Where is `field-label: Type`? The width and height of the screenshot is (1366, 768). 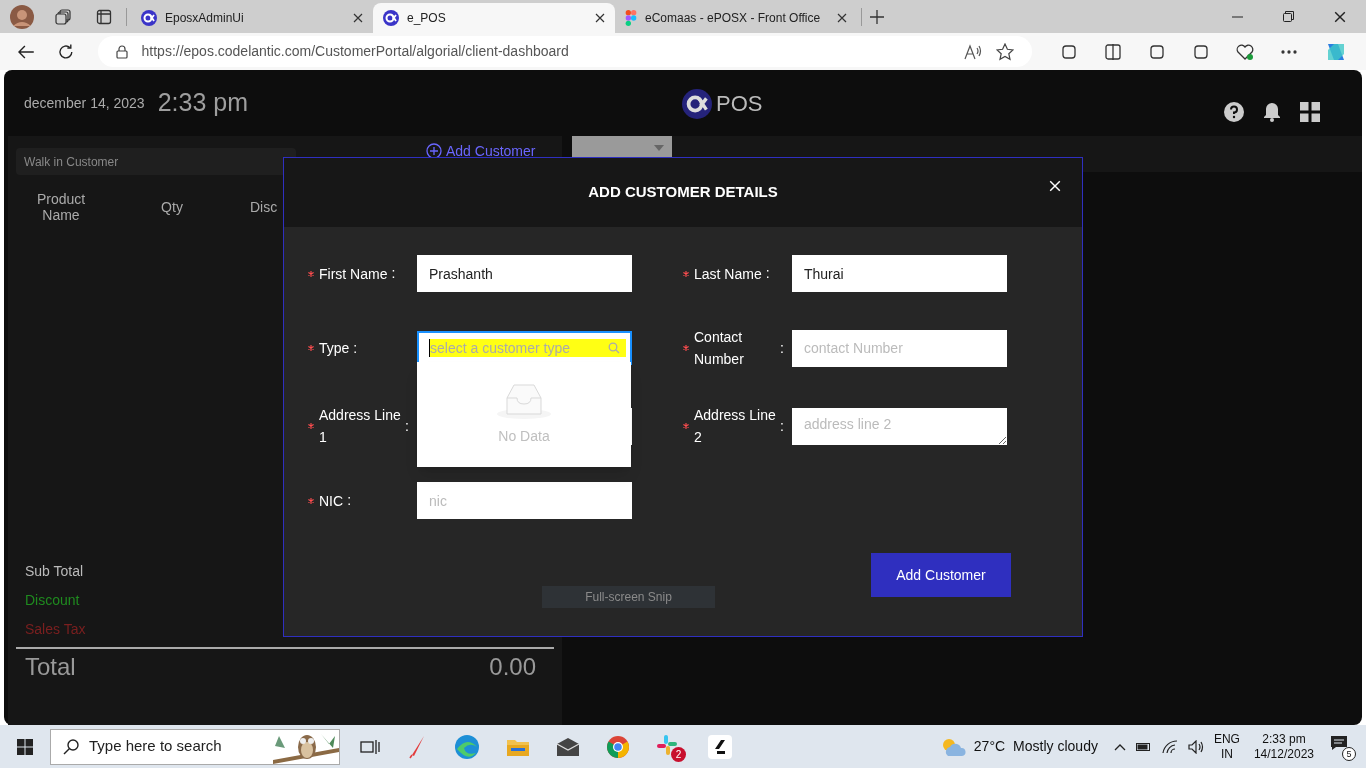
field-label: Type is located at coordinates (334, 348).